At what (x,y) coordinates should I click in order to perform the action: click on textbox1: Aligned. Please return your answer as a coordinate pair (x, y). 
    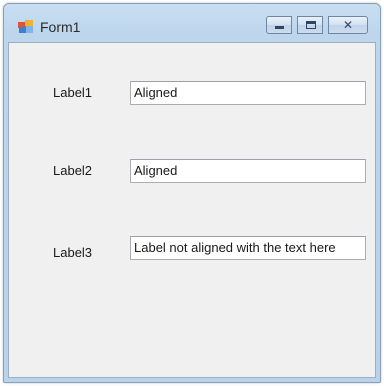
    Looking at the image, I should click on (248, 93).